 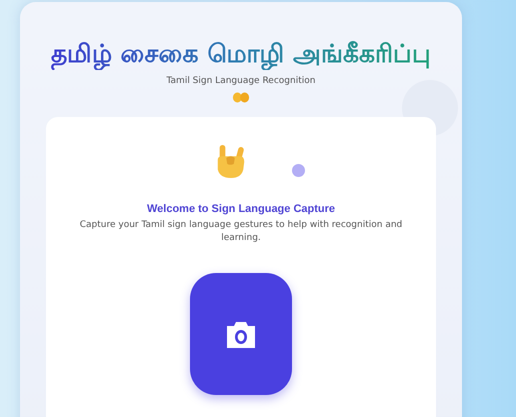 What do you see at coordinates (241, 54) in the screenshot?
I see `app-title: தமிழ் சைகை மொழி அங்கீகரிப்பு` at bounding box center [241, 54].